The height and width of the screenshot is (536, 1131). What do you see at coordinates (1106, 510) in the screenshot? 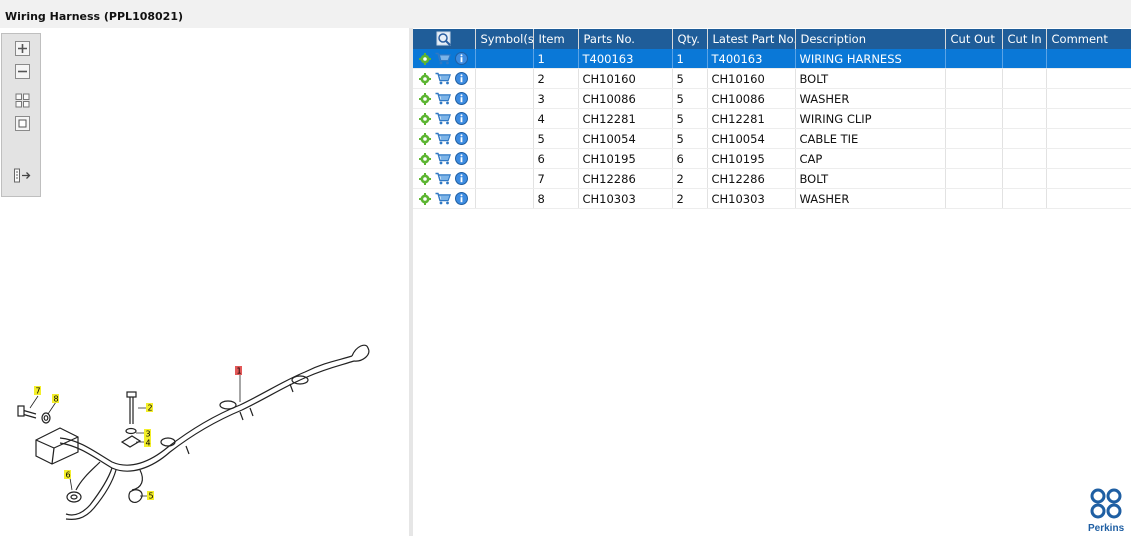
I see `perkins-logo: Perkins` at bounding box center [1106, 510].